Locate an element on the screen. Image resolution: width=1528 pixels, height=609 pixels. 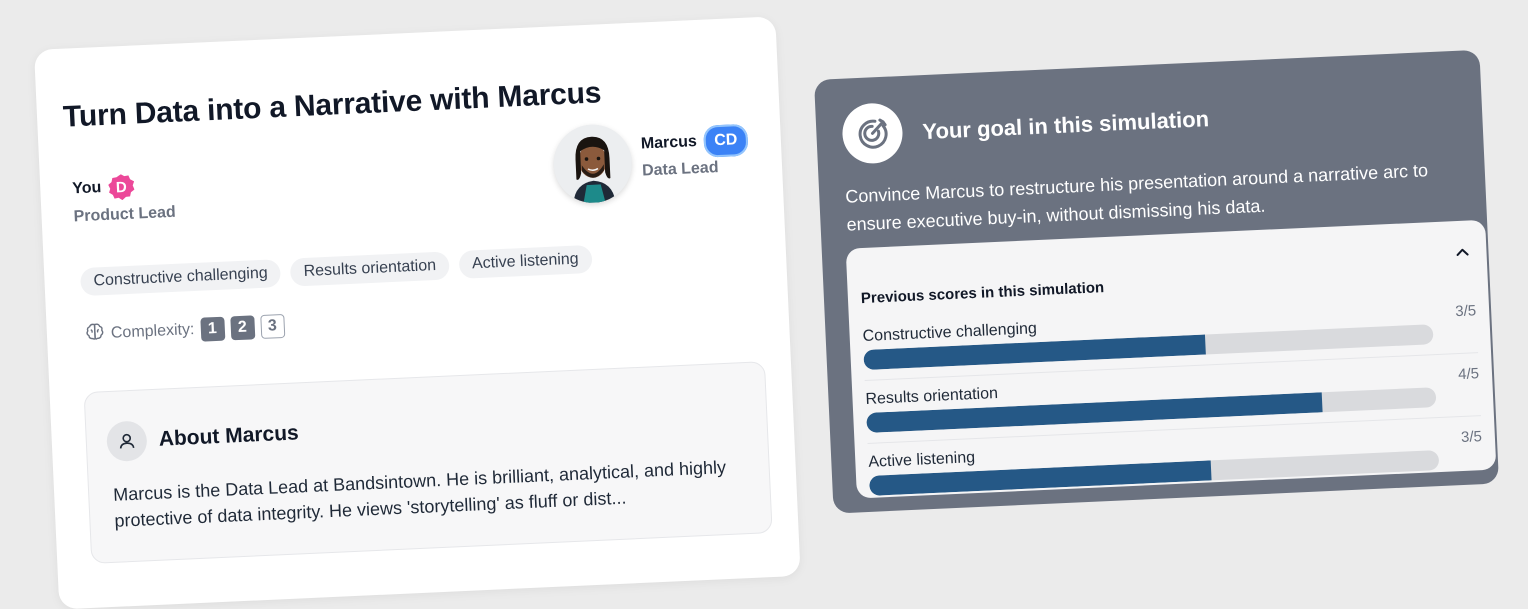
score-label: Active listening is located at coordinates (922, 460).